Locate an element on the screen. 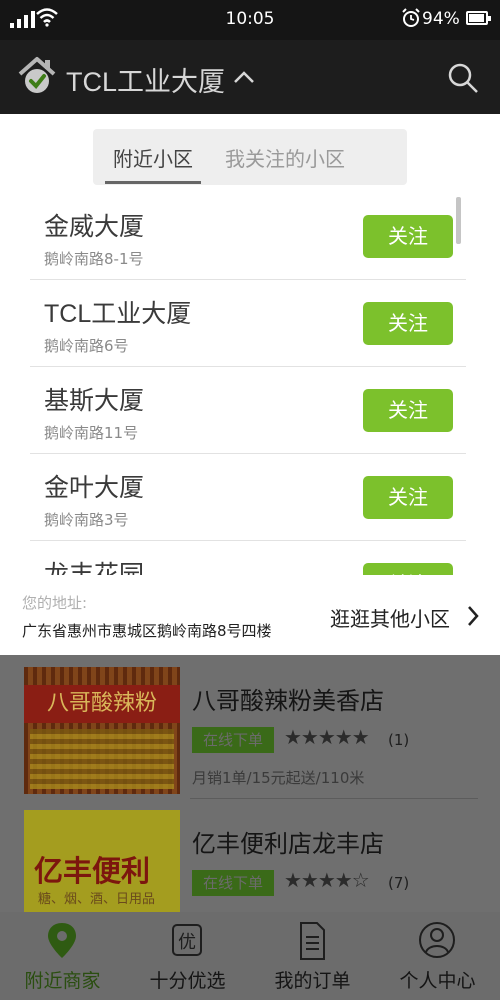 This screenshot has height=1000, width=500. rating-count: (1) is located at coordinates (399, 740).